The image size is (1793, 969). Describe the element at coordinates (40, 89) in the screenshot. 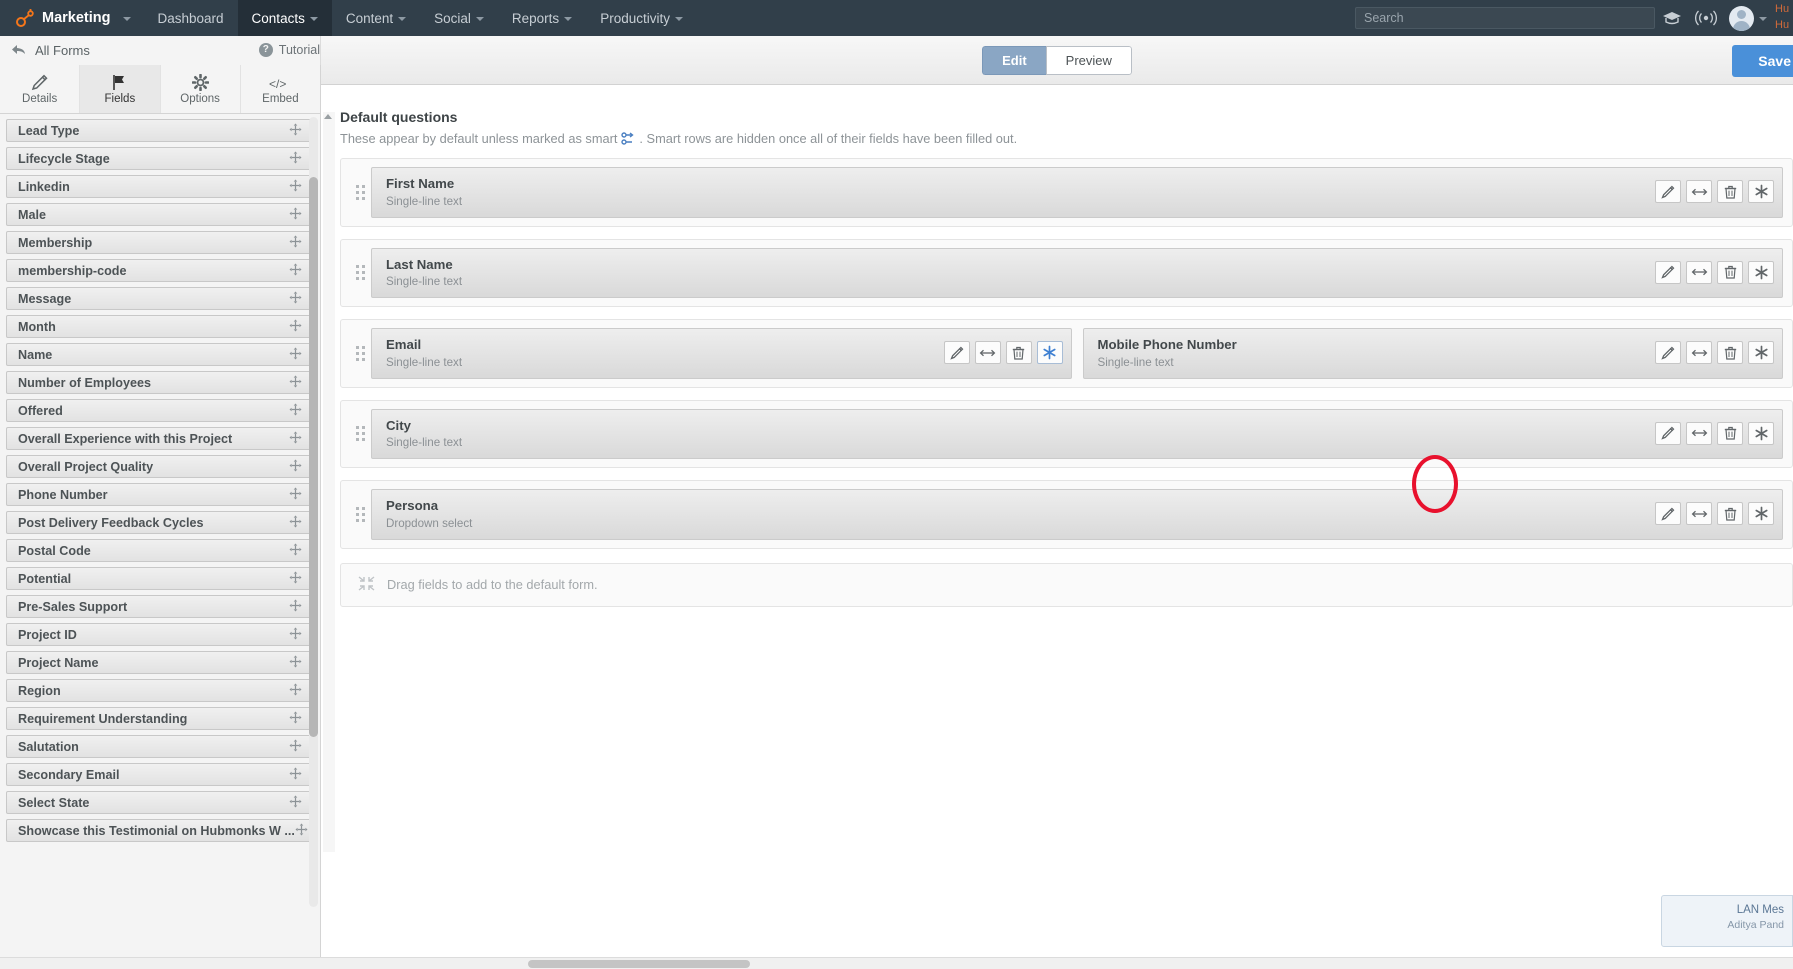

I see `tab-details: Details` at that location.